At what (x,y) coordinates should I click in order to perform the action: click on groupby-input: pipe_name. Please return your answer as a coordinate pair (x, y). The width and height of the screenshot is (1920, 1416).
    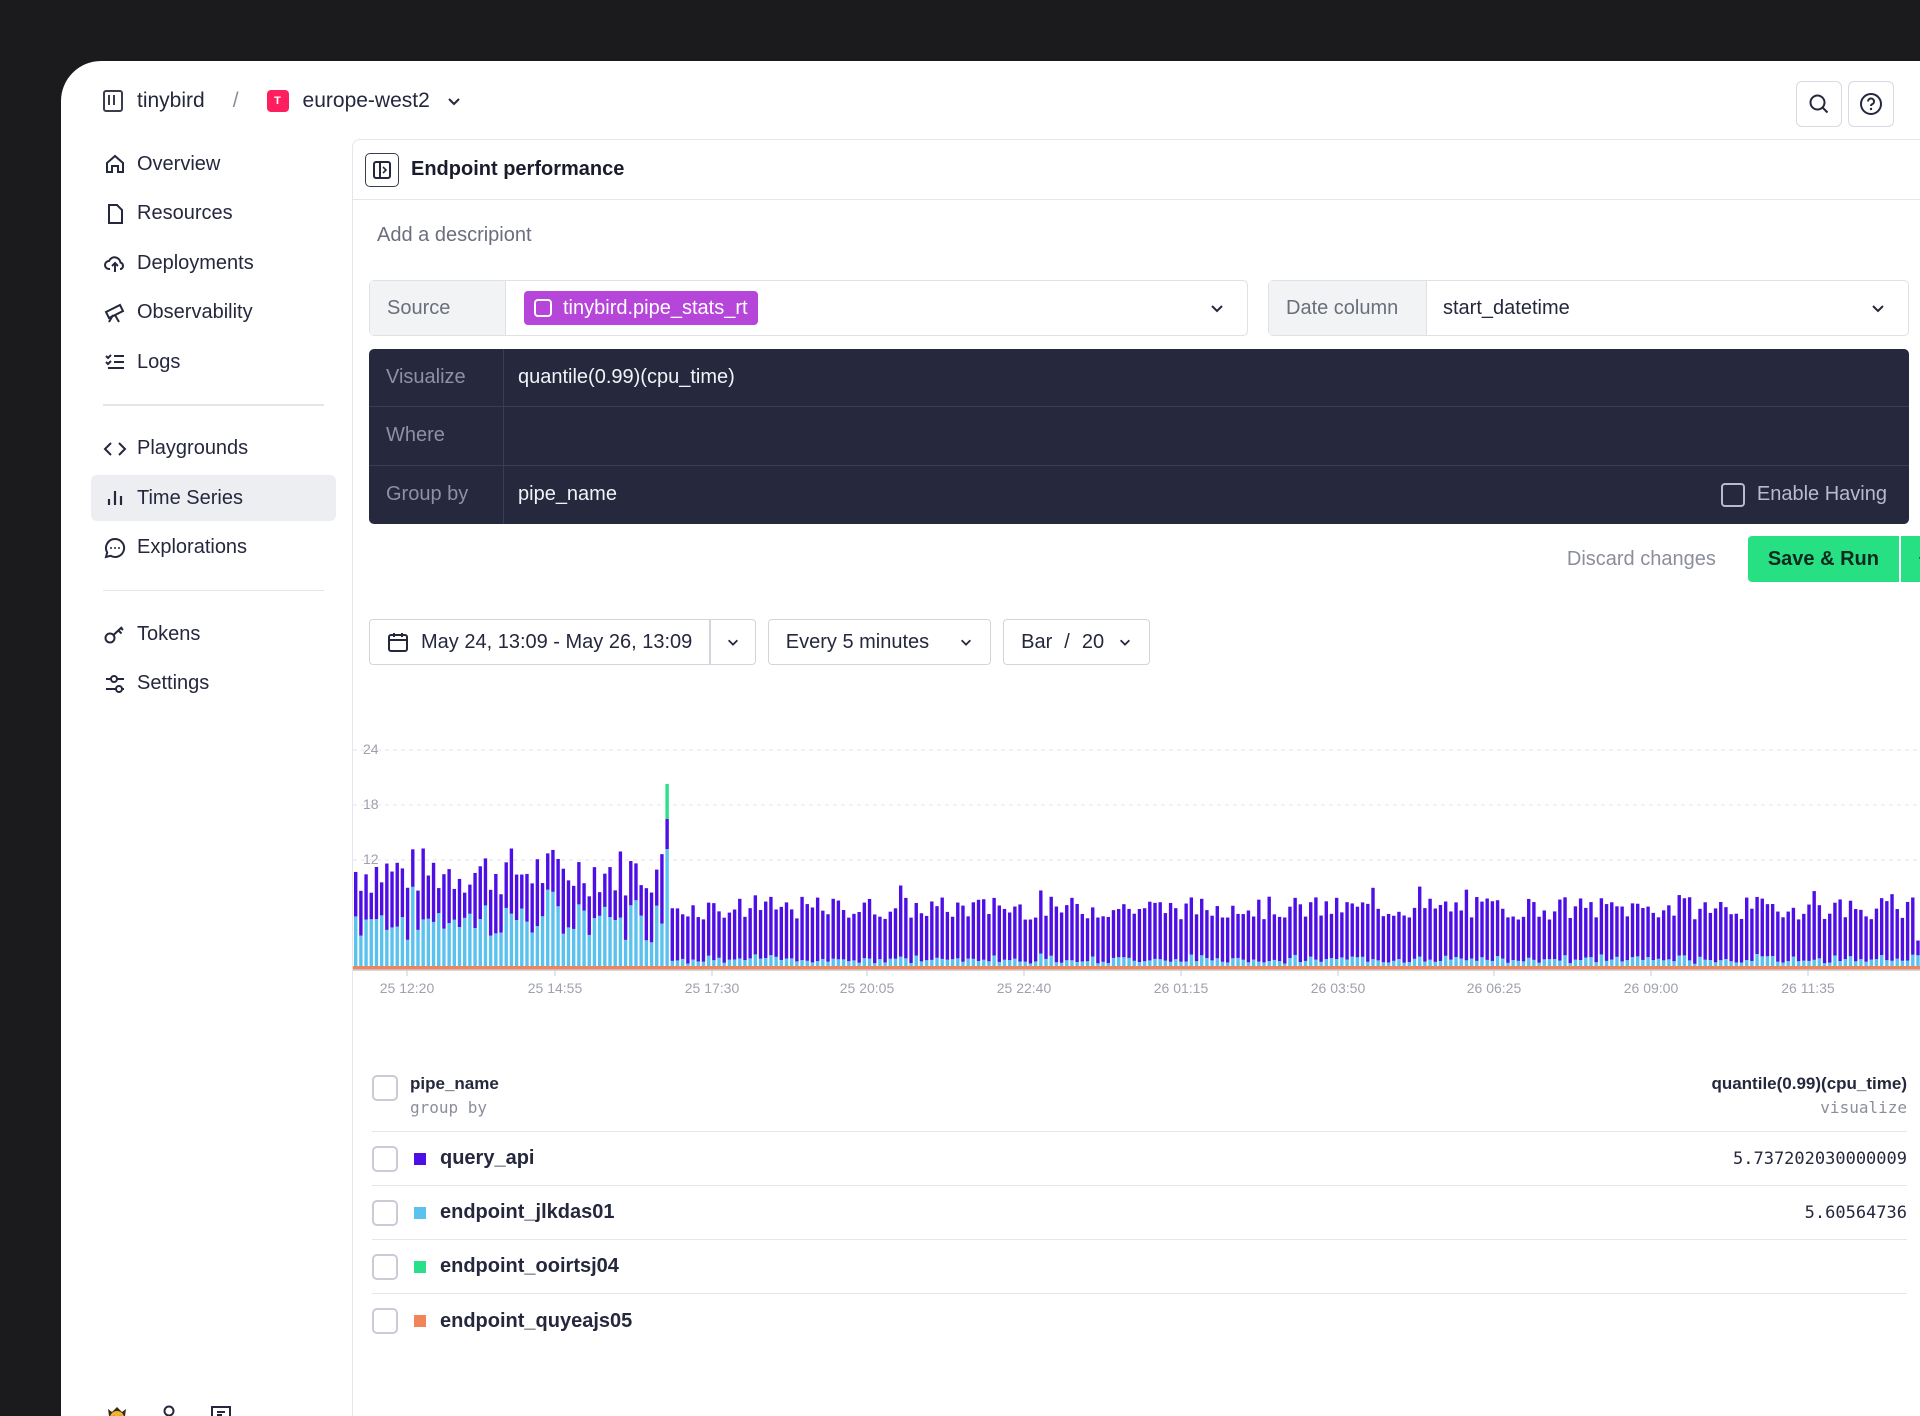
    Looking at the image, I should click on (1206, 495).